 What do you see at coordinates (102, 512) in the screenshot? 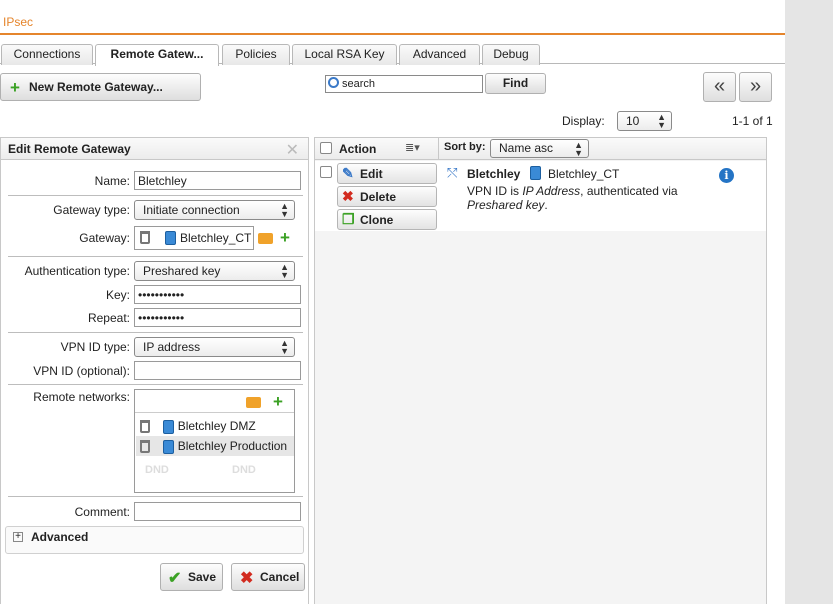
I see `comment-label: Comment:` at bounding box center [102, 512].